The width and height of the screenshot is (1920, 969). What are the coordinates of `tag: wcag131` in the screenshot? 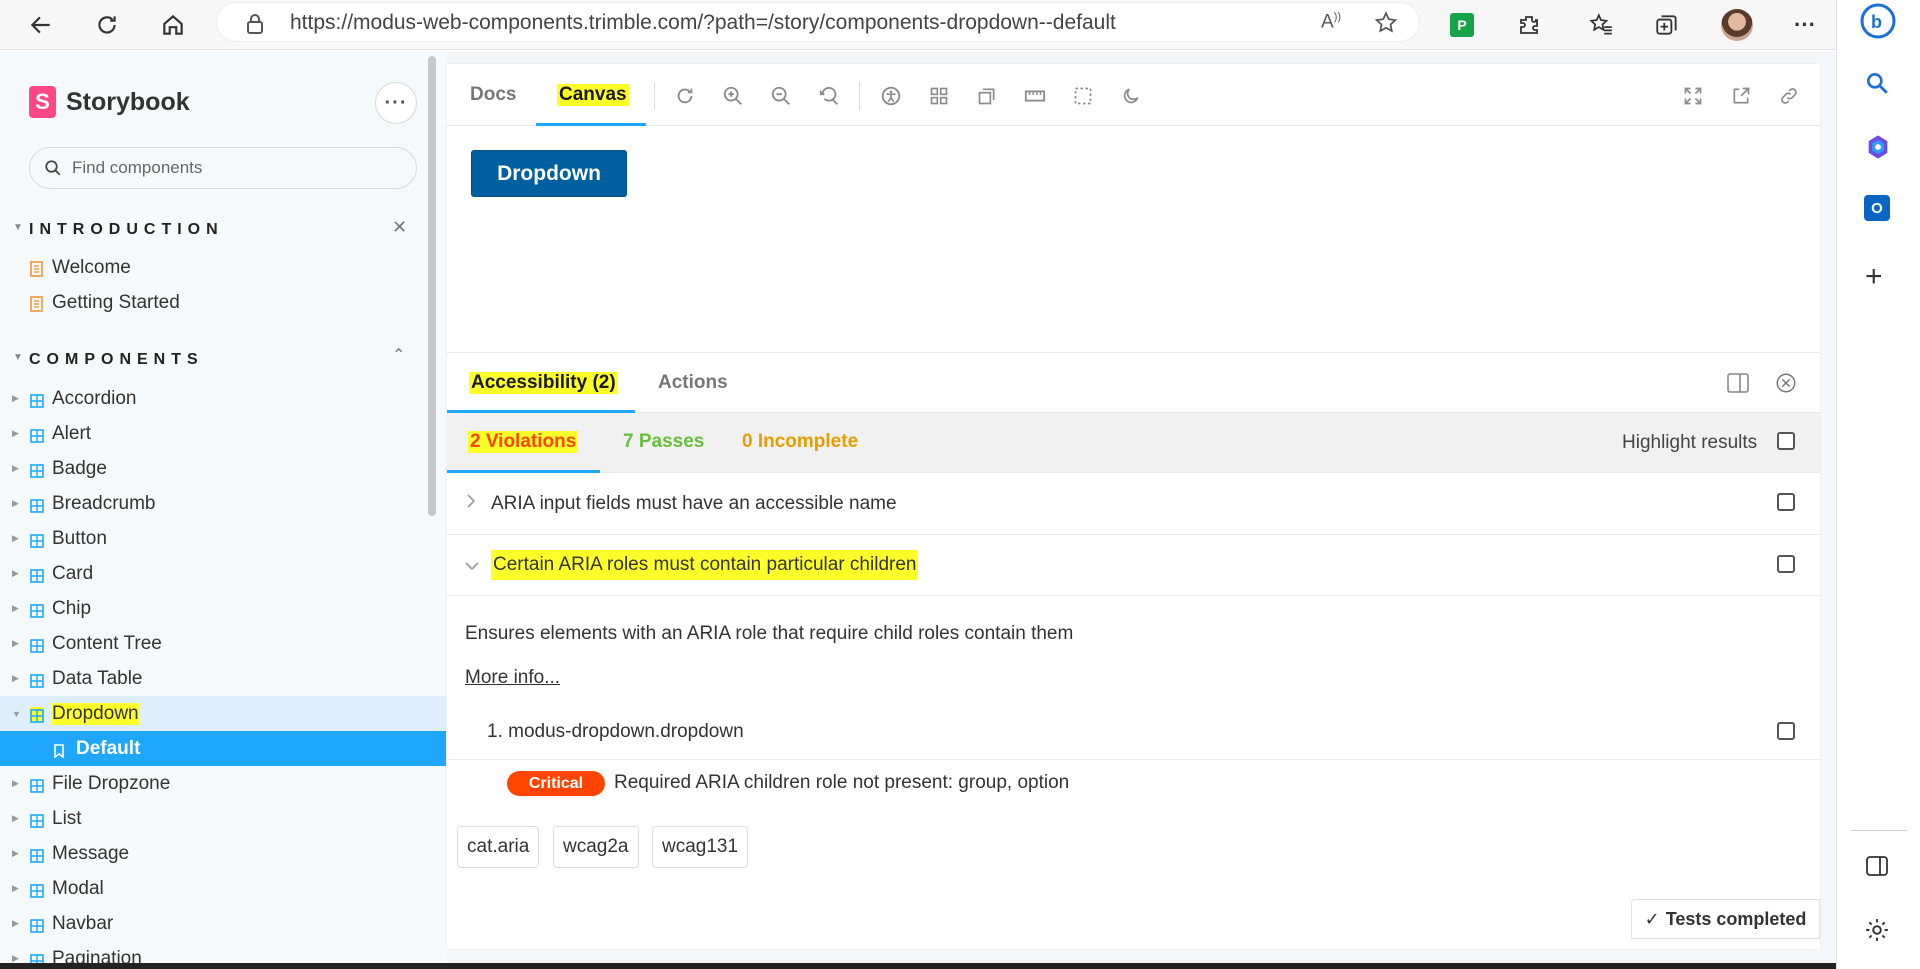 It's located at (700, 847).